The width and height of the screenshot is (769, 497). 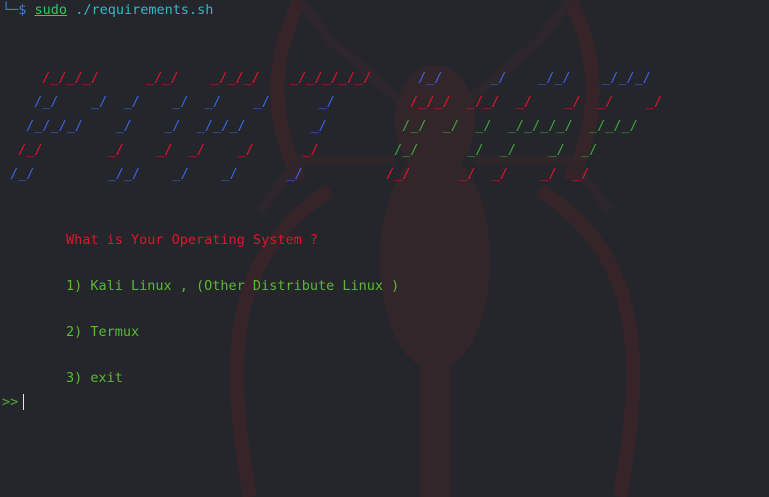 What do you see at coordinates (70, 78) in the screenshot?
I see `banner-glyph: /_/_/_/` at bounding box center [70, 78].